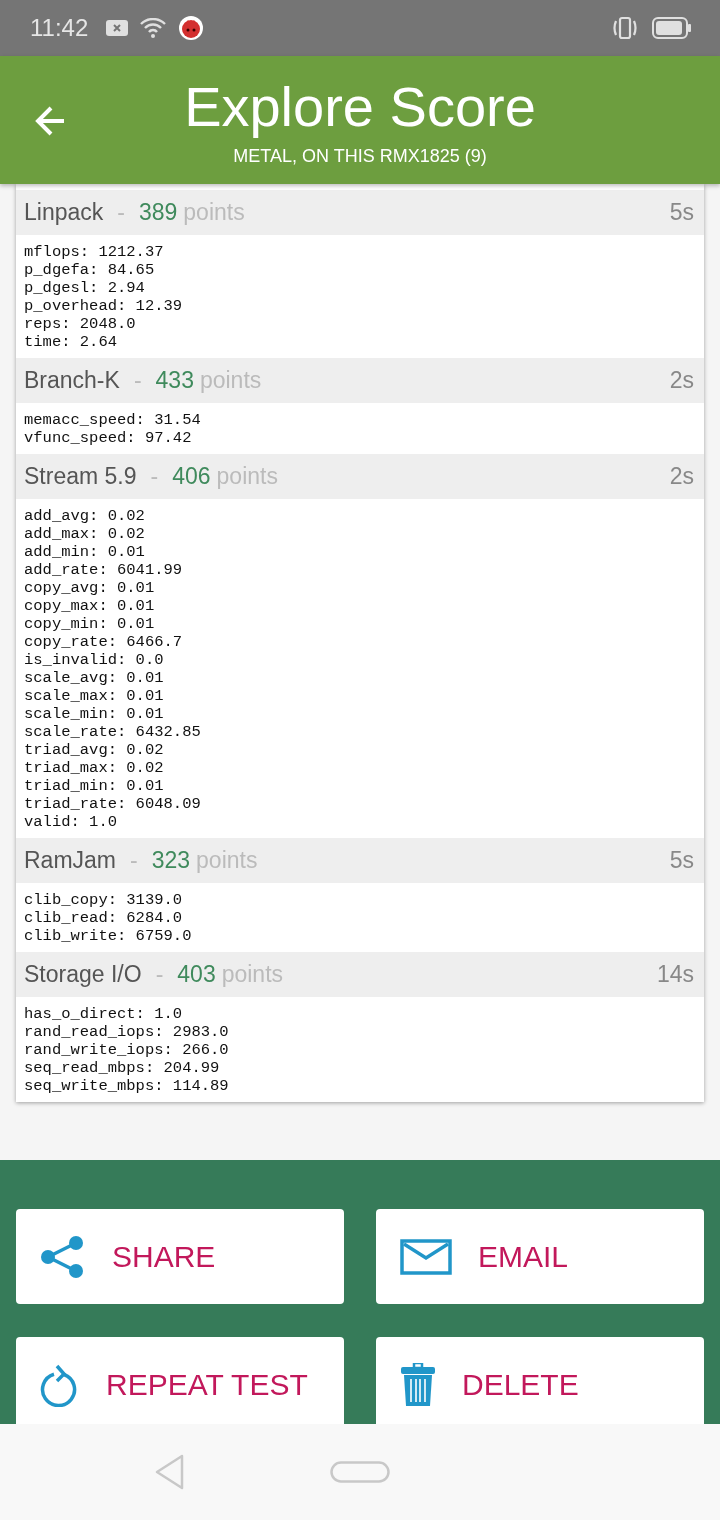 This screenshot has height=1520, width=720. What do you see at coordinates (64, 212) in the screenshot?
I see `test-name: Linpack` at bounding box center [64, 212].